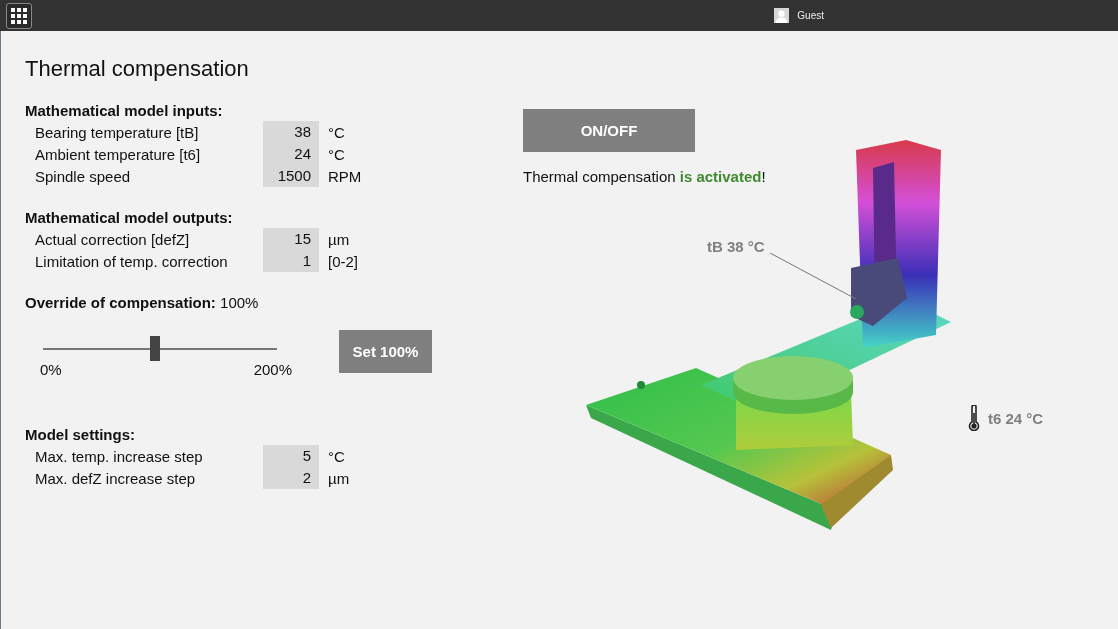 The width and height of the screenshot is (1118, 629). What do you see at coordinates (137, 69) in the screenshot?
I see `page-title: Thermal compensation` at bounding box center [137, 69].